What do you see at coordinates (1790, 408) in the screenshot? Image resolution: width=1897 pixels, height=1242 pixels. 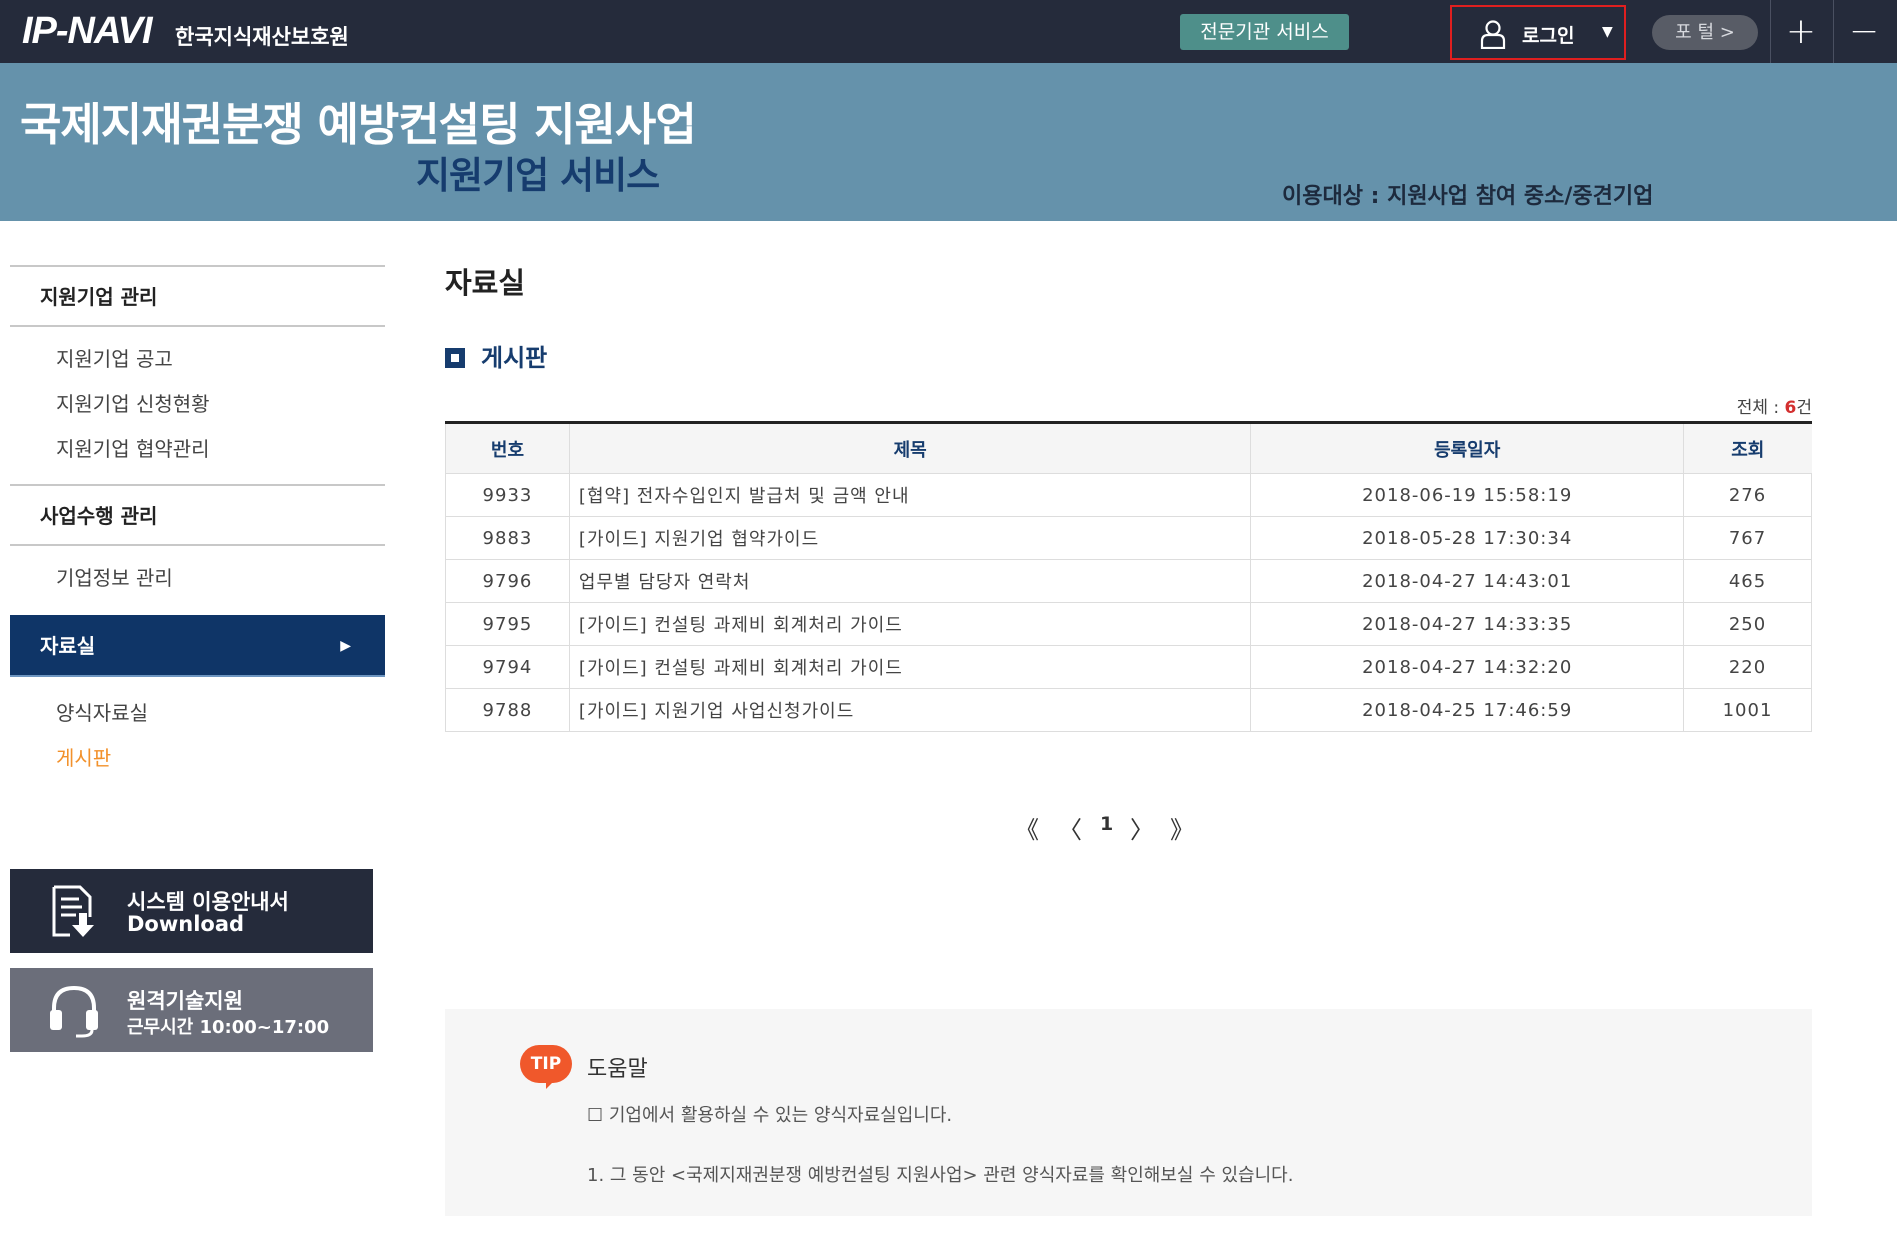 I see `total-number: 6` at bounding box center [1790, 408].